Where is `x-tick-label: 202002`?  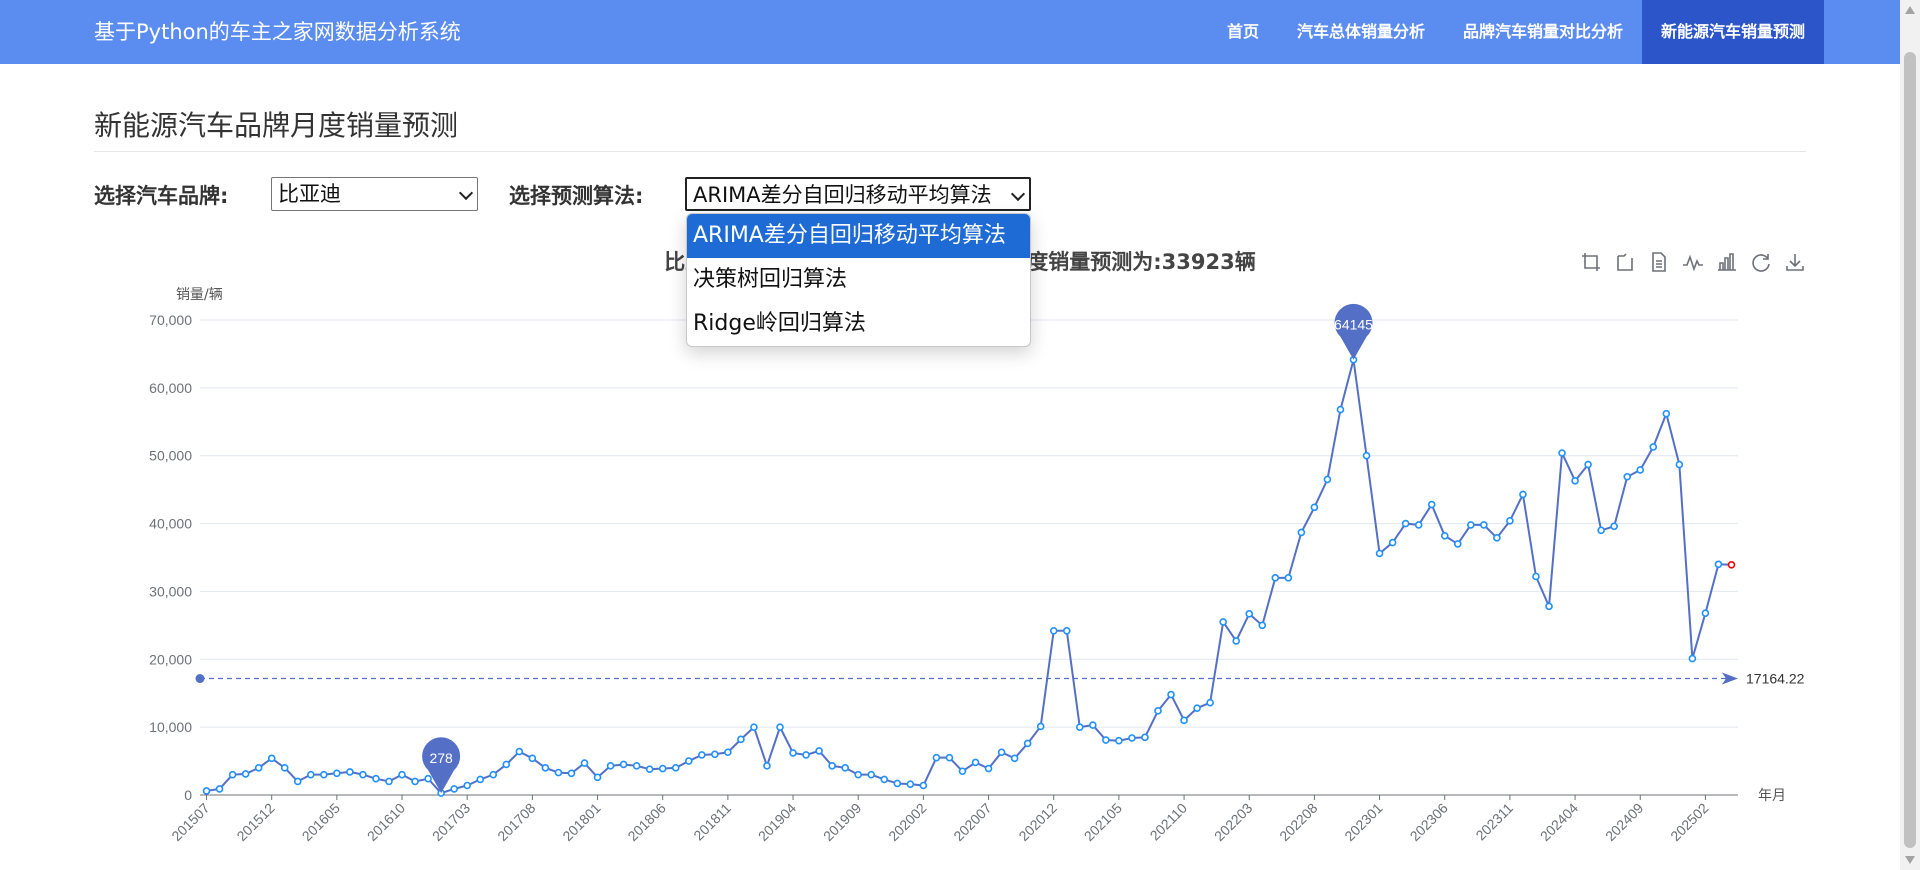 x-tick-label: 202002 is located at coordinates (907, 822).